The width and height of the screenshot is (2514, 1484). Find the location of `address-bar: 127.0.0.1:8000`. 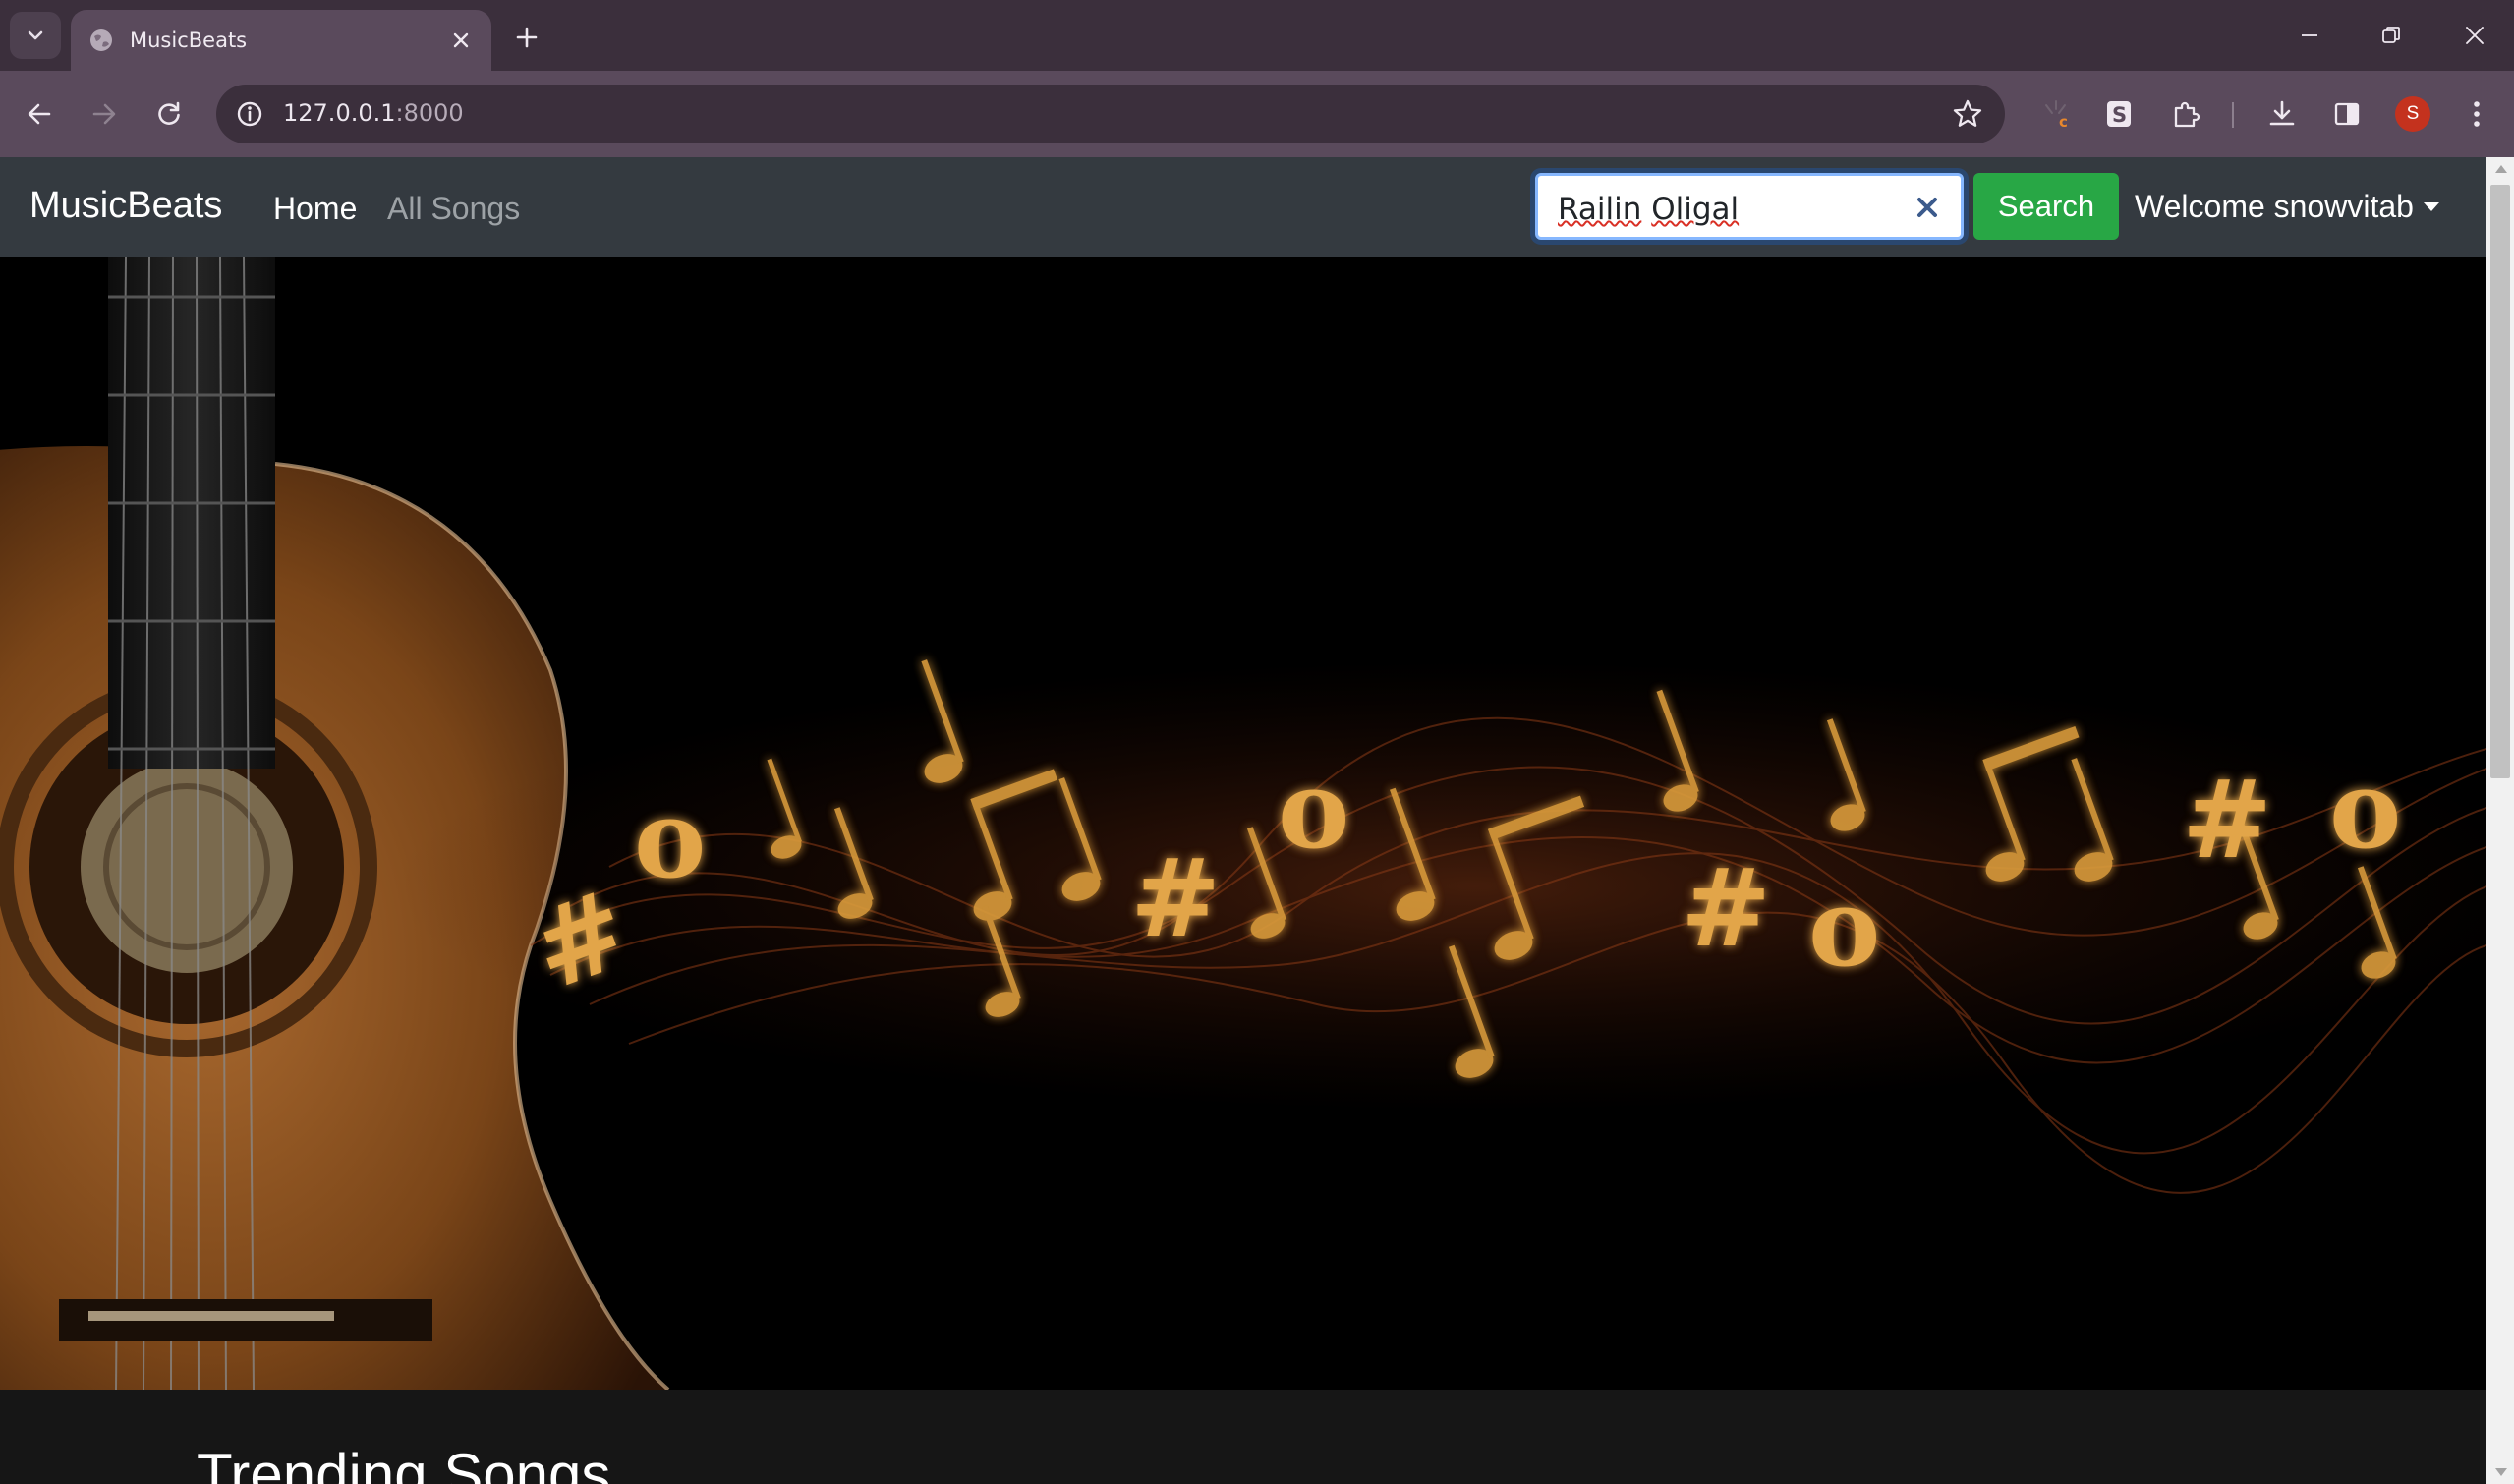

address-bar: 127.0.0.1:8000 is located at coordinates (1110, 114).